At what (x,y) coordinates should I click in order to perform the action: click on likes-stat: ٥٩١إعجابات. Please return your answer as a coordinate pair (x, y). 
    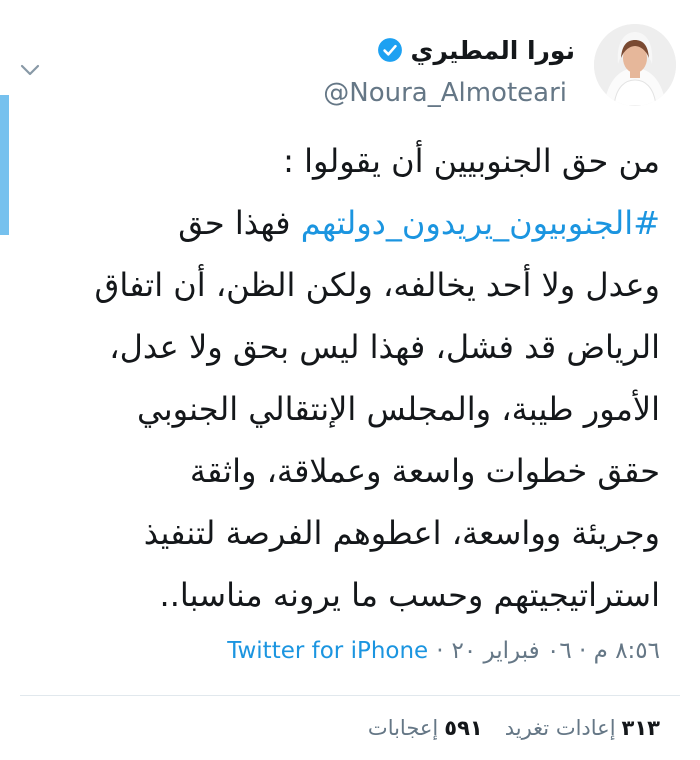
    Looking at the image, I should click on (425, 728).